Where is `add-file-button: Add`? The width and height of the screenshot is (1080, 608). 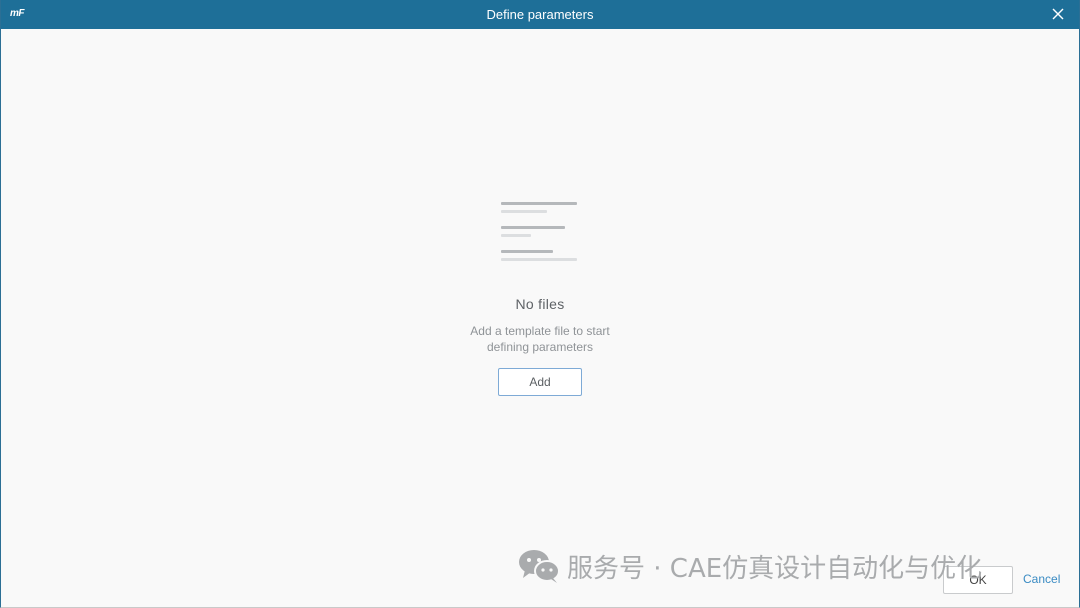 add-file-button: Add is located at coordinates (540, 382).